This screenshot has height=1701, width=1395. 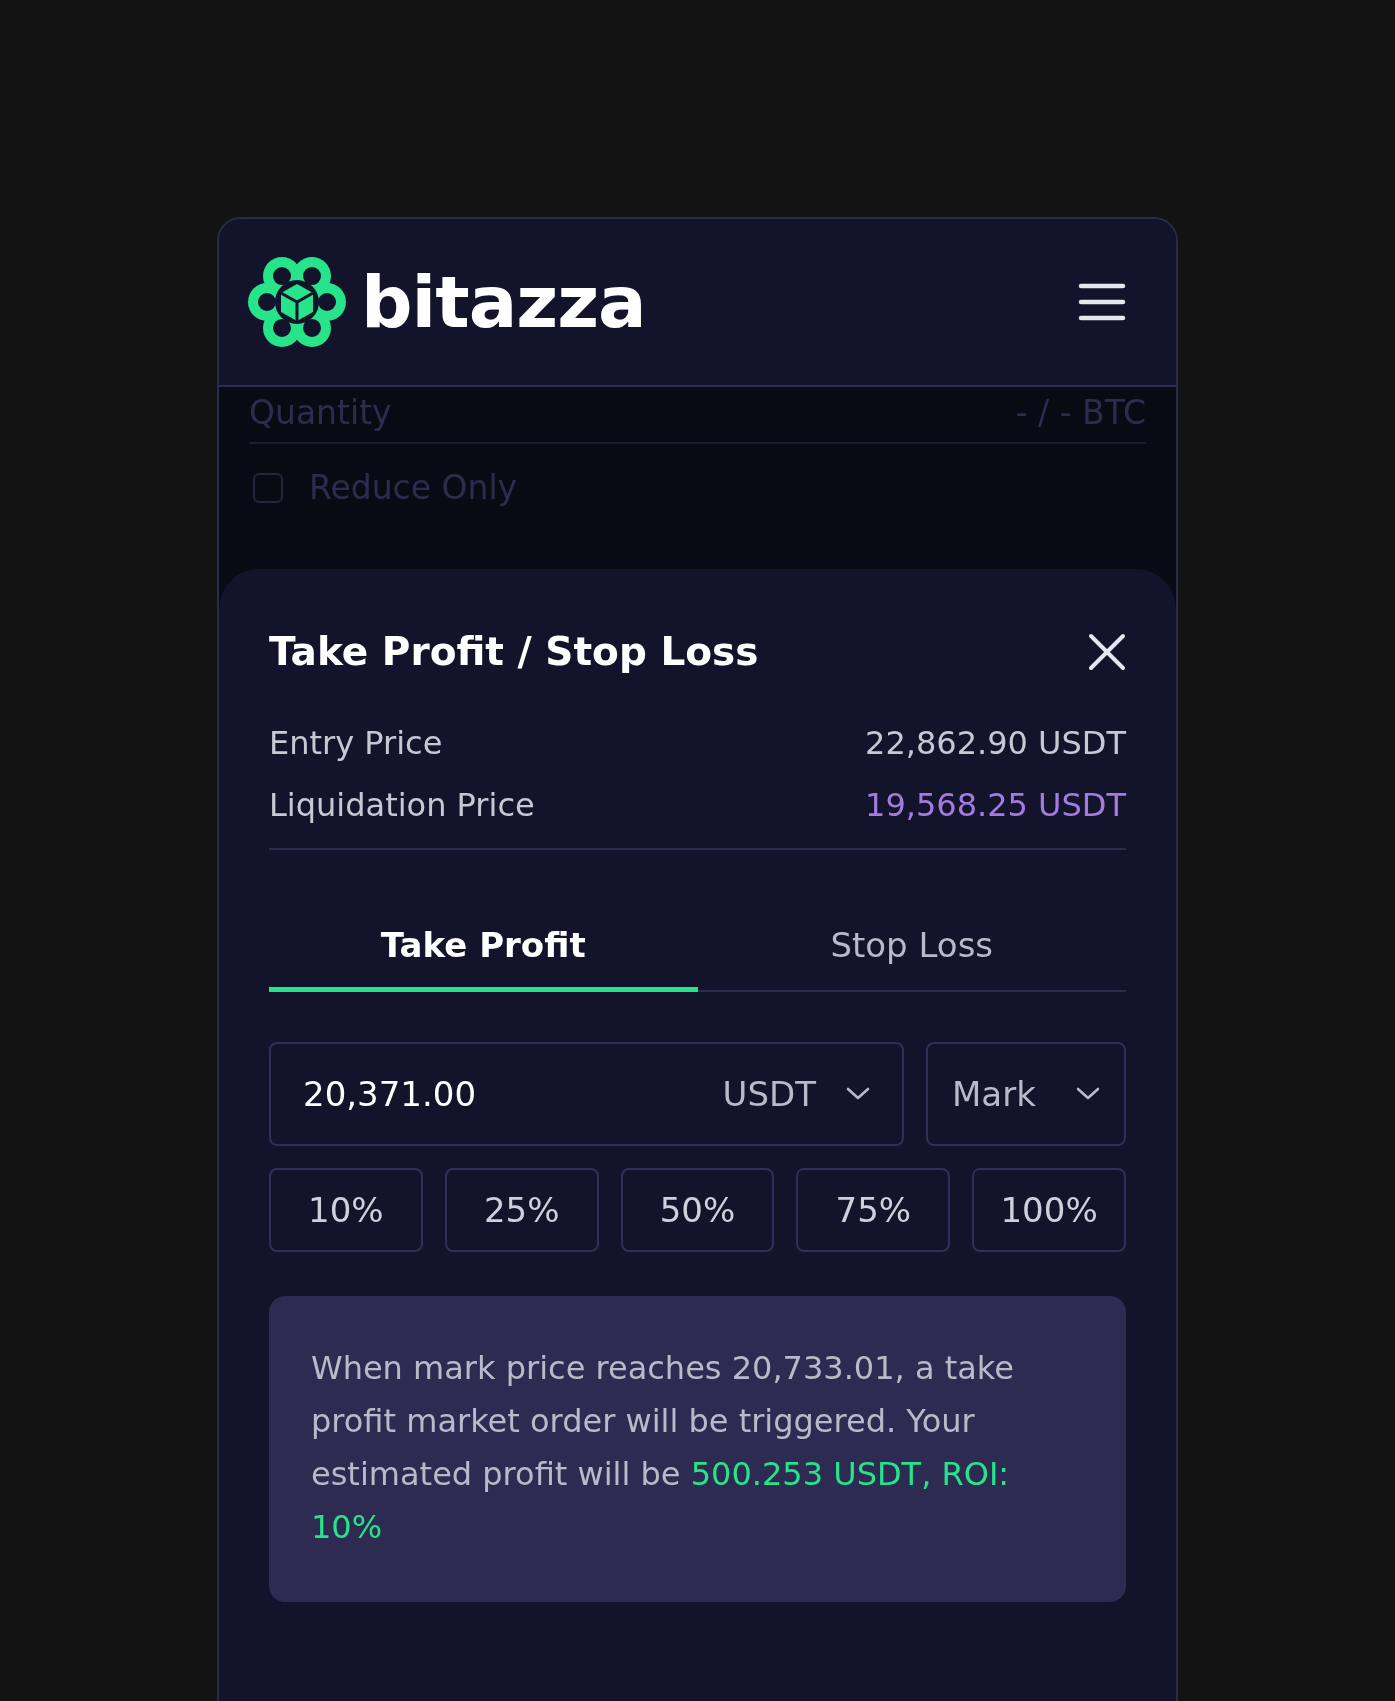 I want to click on price-input: 20,371.00 USDT, so click(x=586, y=1094).